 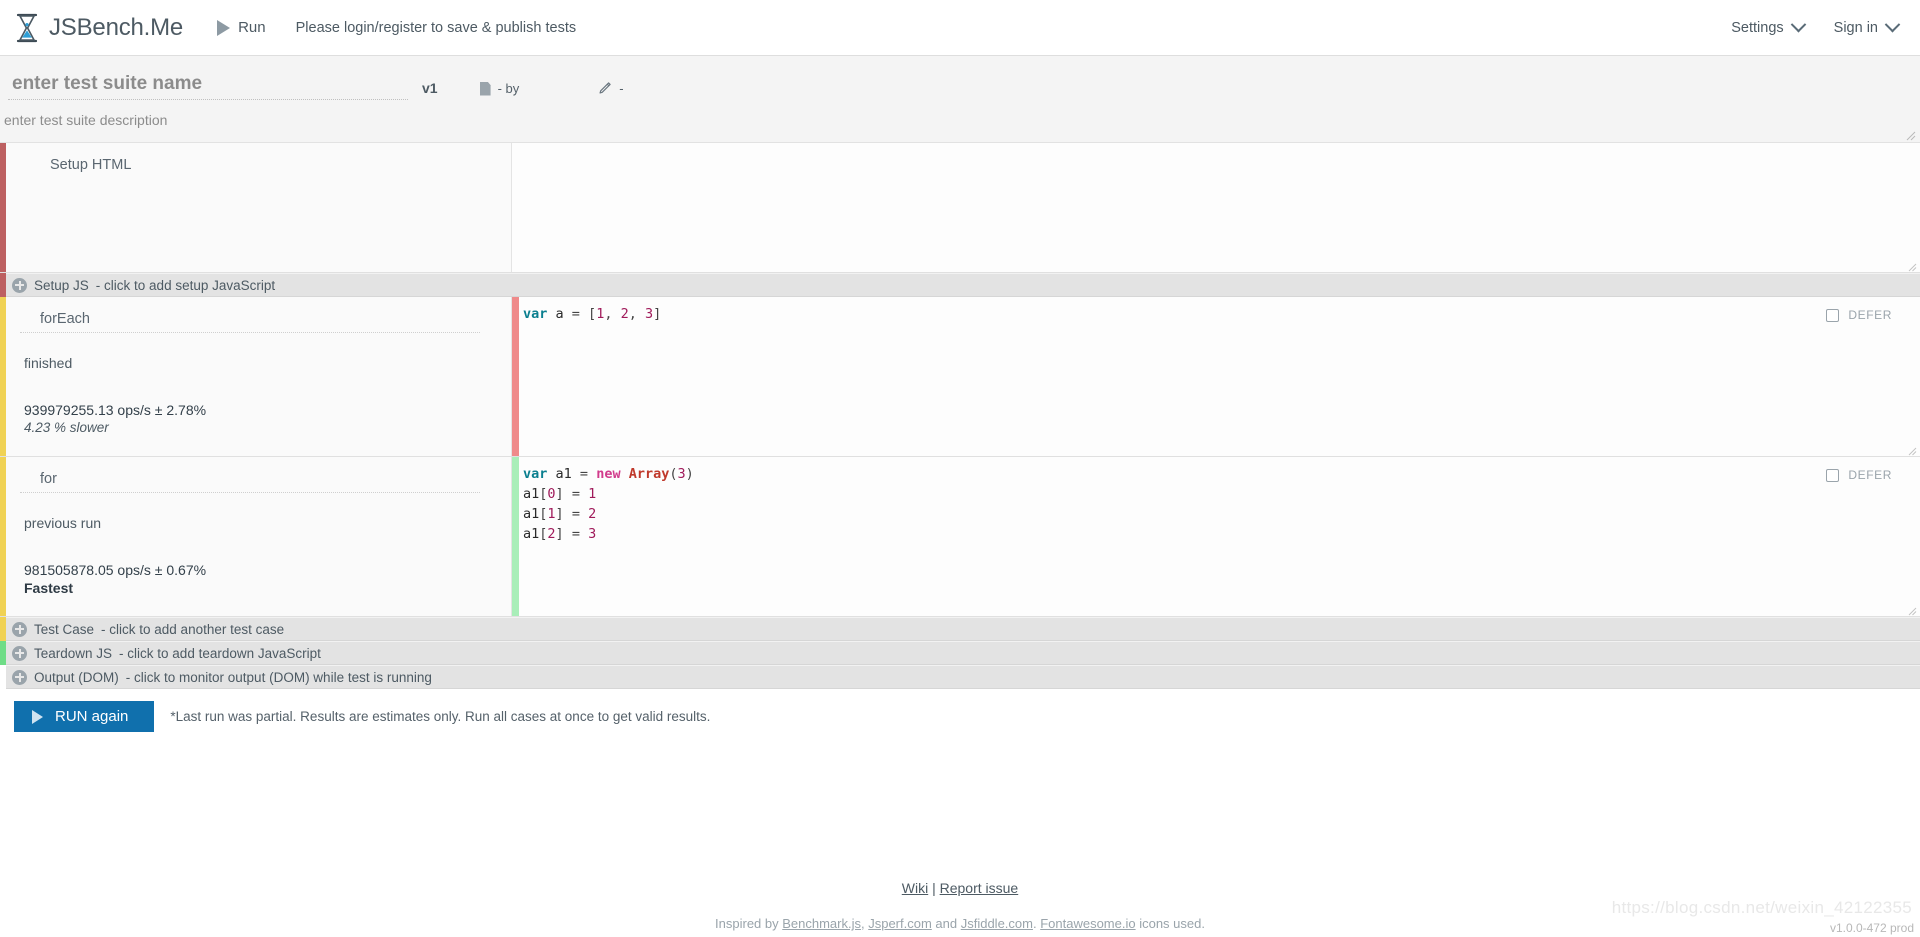 What do you see at coordinates (592, 314) in the screenshot?
I see `code-line: var a = [1, 2, 3]` at bounding box center [592, 314].